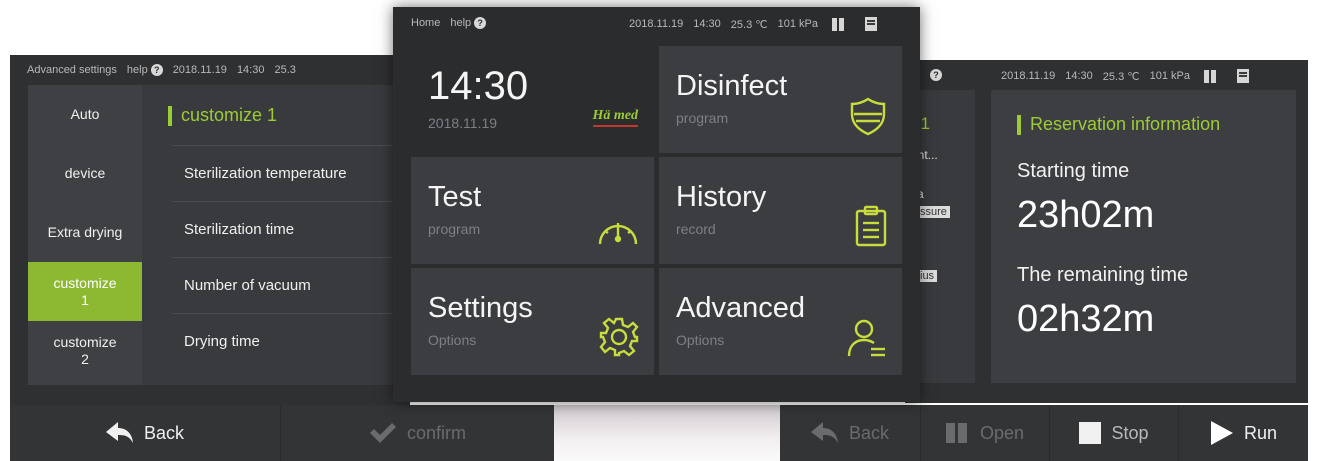 The width and height of the screenshot is (1317, 461). What do you see at coordinates (436, 432) in the screenshot?
I see `confirm-button-label: confirm` at bounding box center [436, 432].